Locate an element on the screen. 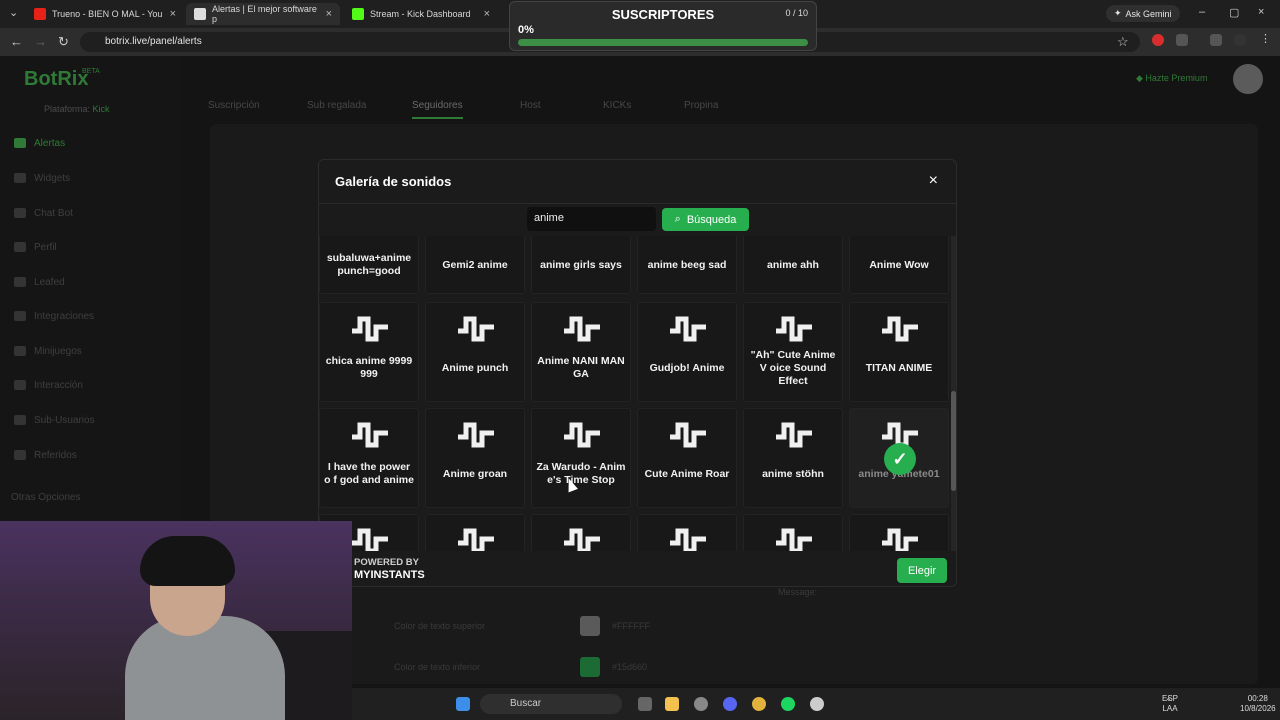 The width and height of the screenshot is (1280, 720). ask-gemini-button: ✦ Ask Gemini is located at coordinates (1143, 13).